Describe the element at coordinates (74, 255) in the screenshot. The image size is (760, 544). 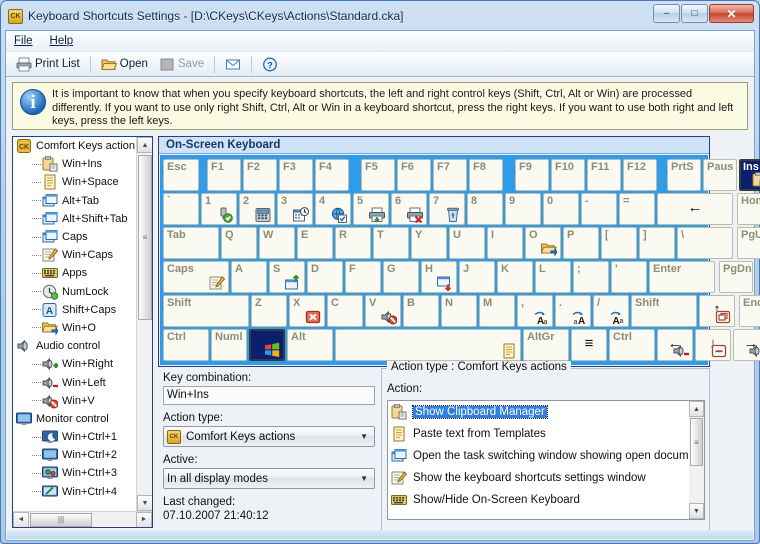
I see `tree-item-6: Win+Caps` at that location.